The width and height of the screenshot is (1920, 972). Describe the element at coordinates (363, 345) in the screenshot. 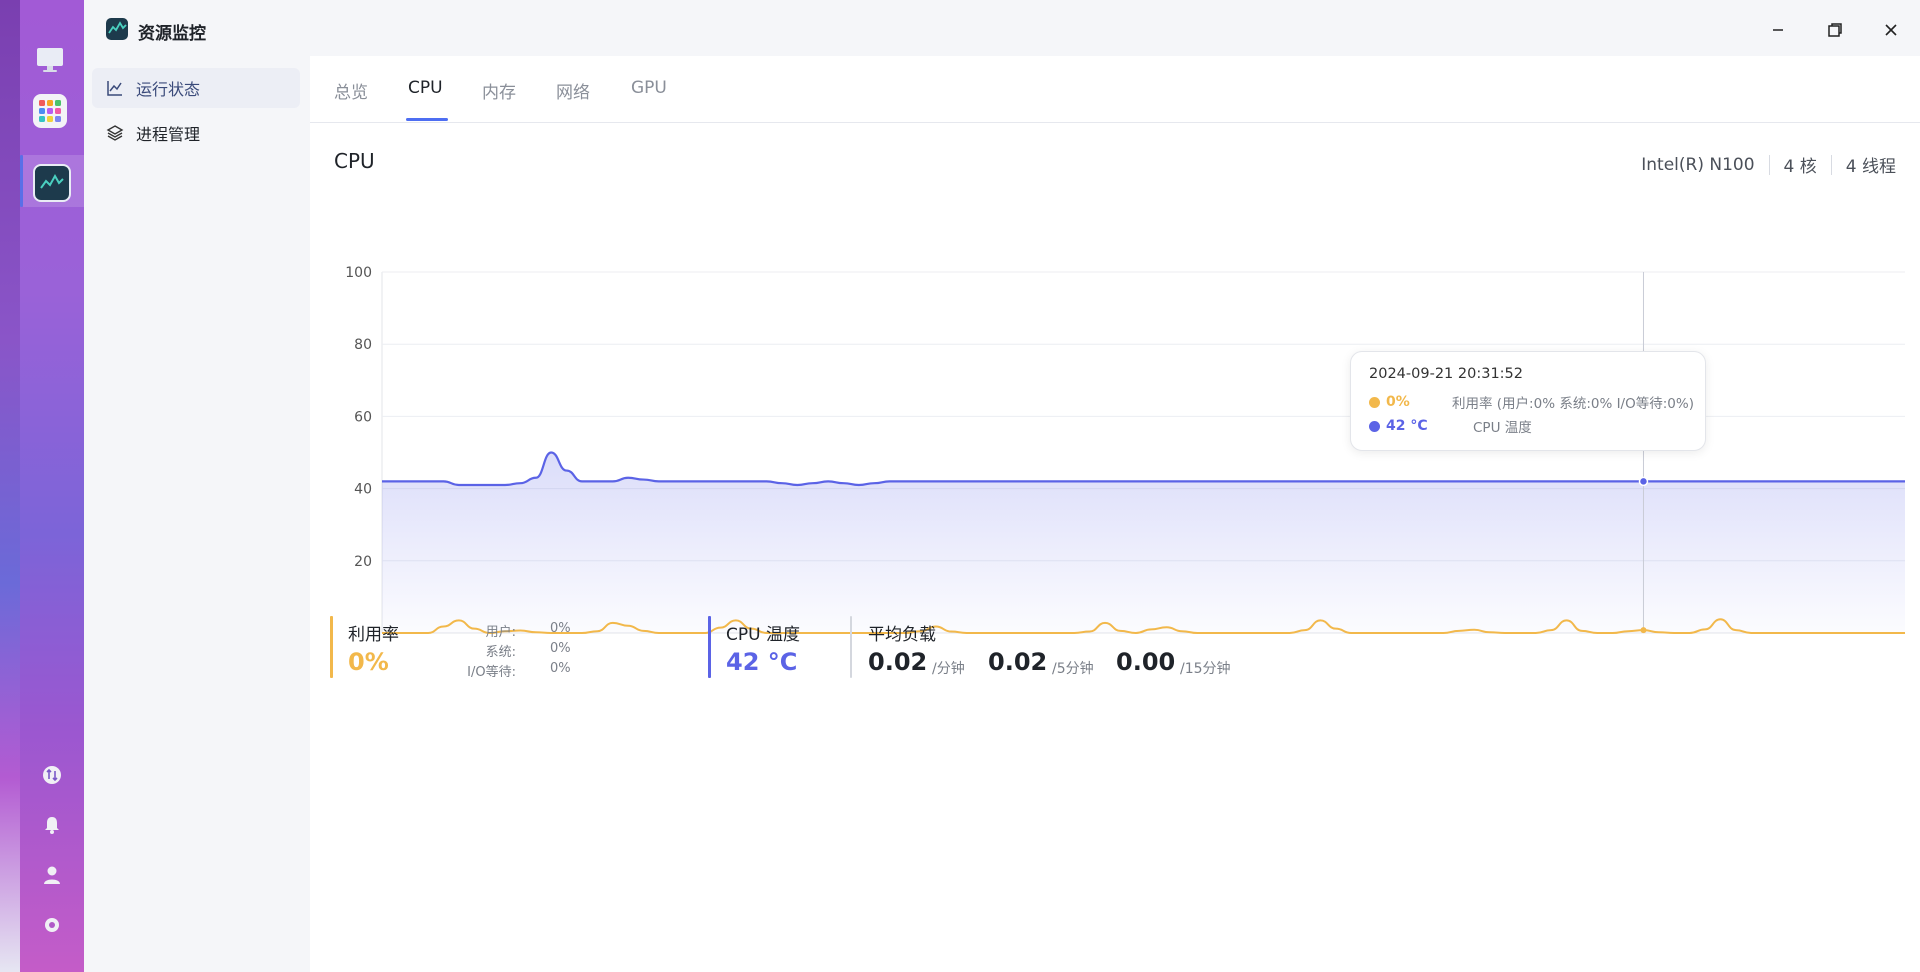

I see `y-tick-label: 80` at that location.